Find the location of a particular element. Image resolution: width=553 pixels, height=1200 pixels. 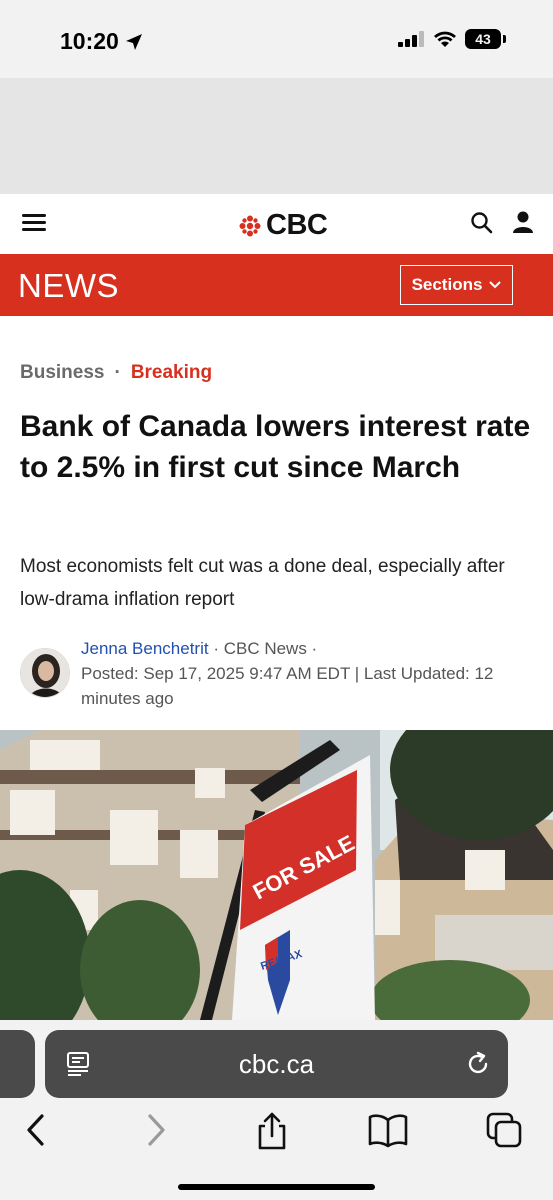

cbc-logo: CBC is located at coordinates (283, 225).